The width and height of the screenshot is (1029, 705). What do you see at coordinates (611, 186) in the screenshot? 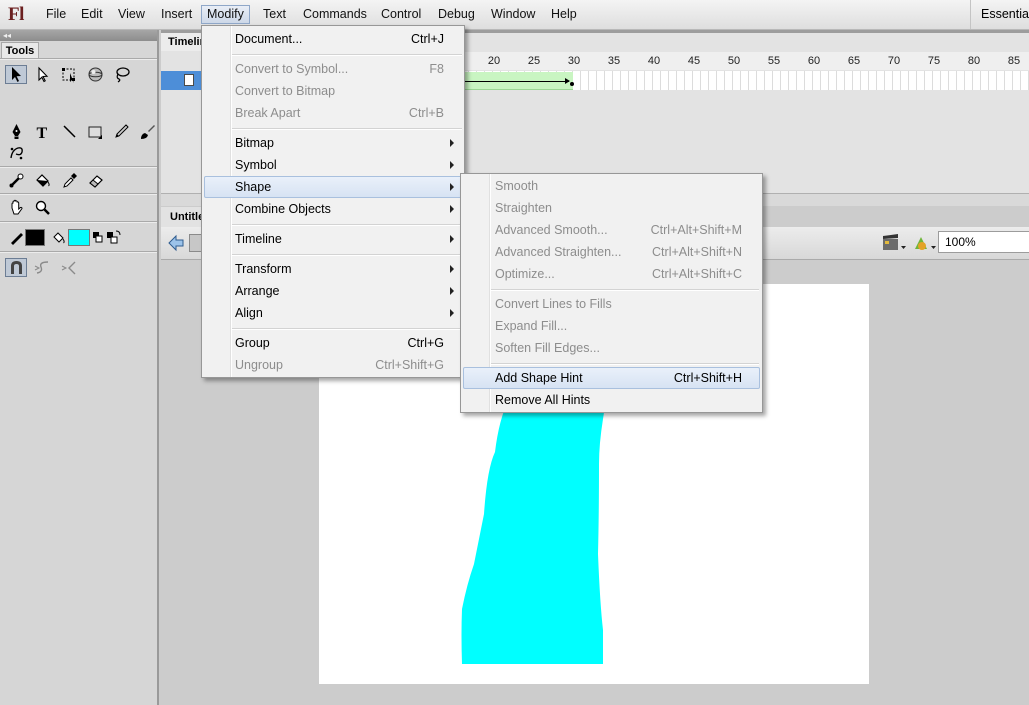
I see `menu-item-smooth: Smooth` at bounding box center [611, 186].